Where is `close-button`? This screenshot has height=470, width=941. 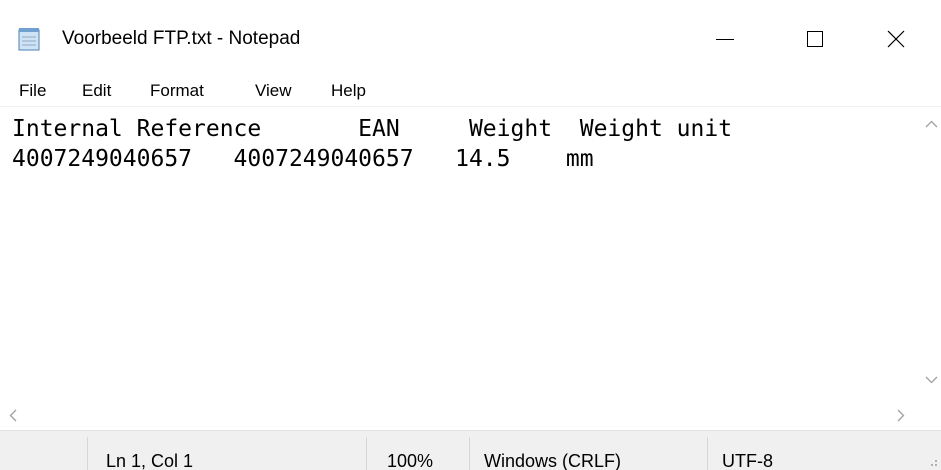 close-button is located at coordinates (896, 39).